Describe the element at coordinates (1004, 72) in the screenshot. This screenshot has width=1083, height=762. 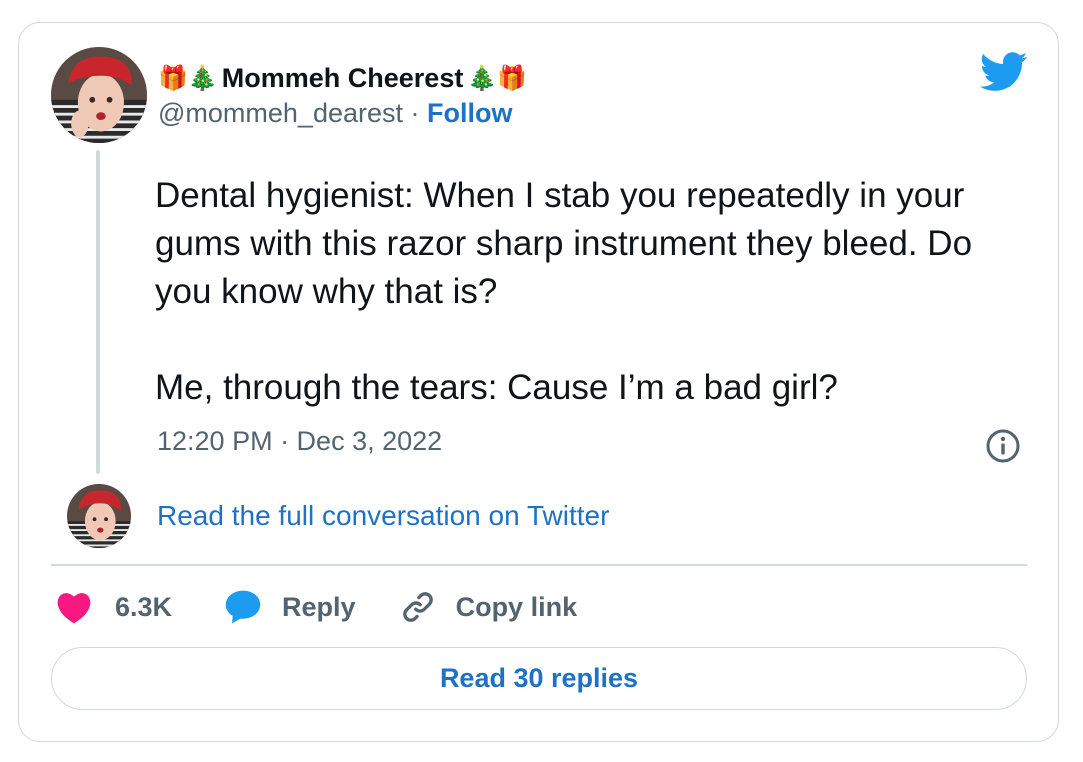
I see `twitter-bird-icon` at that location.